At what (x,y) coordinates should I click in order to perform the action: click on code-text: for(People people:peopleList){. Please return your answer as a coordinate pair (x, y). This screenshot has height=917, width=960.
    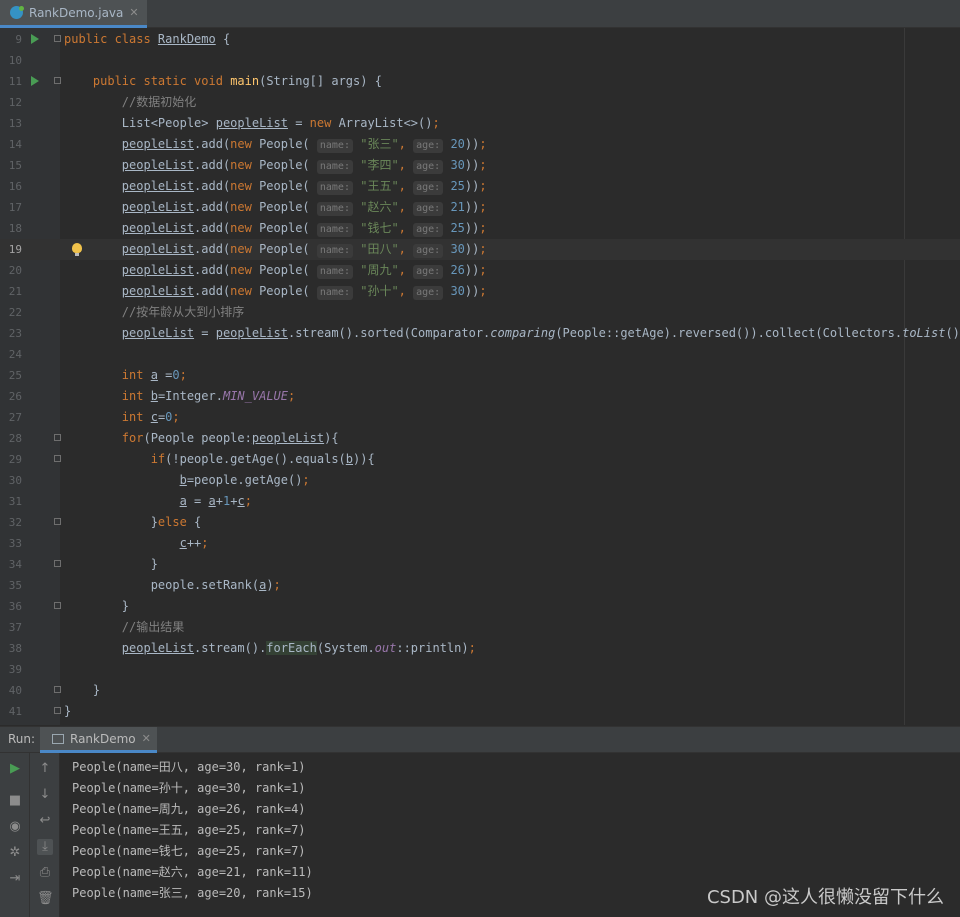
    Looking at the image, I should click on (230, 438).